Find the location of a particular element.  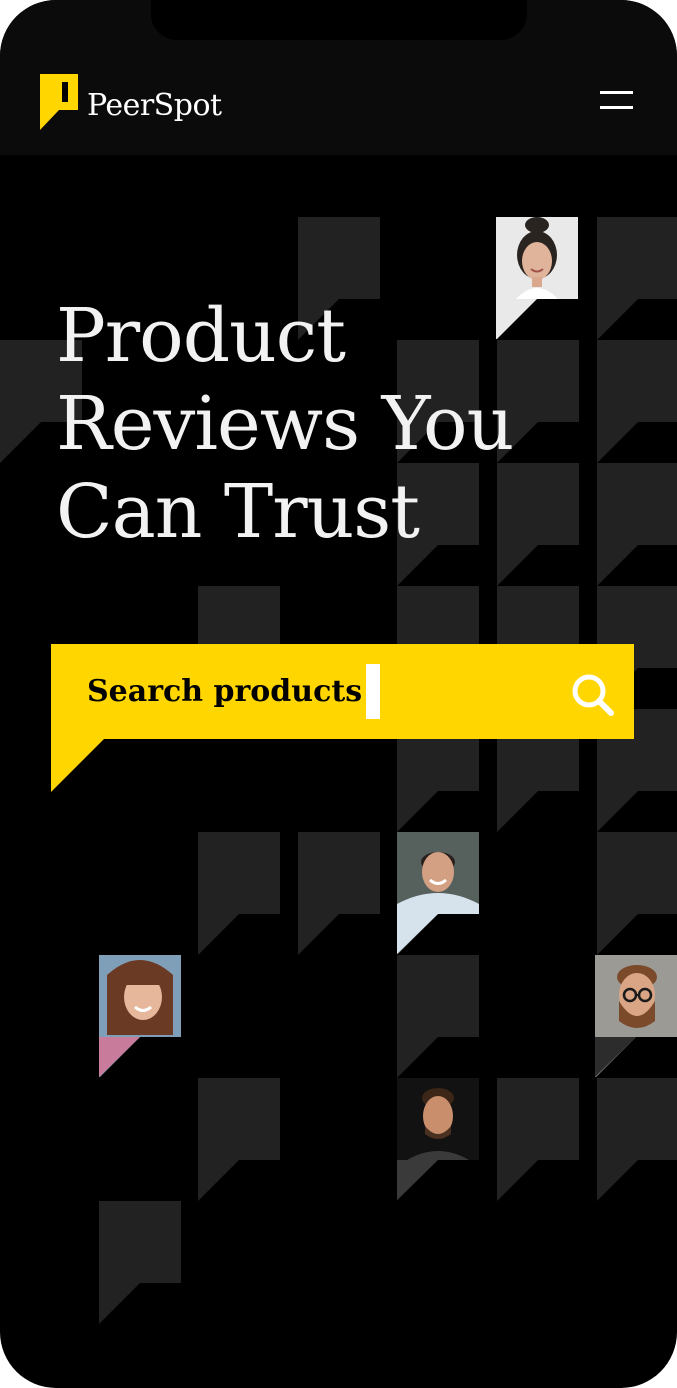

hero-title-line-1: Product is located at coordinates (201, 336).